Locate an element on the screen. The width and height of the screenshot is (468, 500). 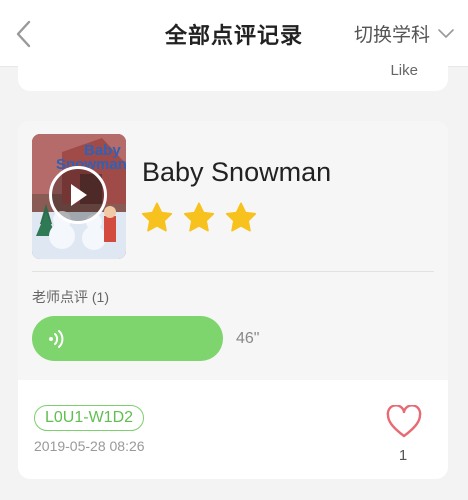
switch-subject-label: 切换学科 is located at coordinates (391, 35).